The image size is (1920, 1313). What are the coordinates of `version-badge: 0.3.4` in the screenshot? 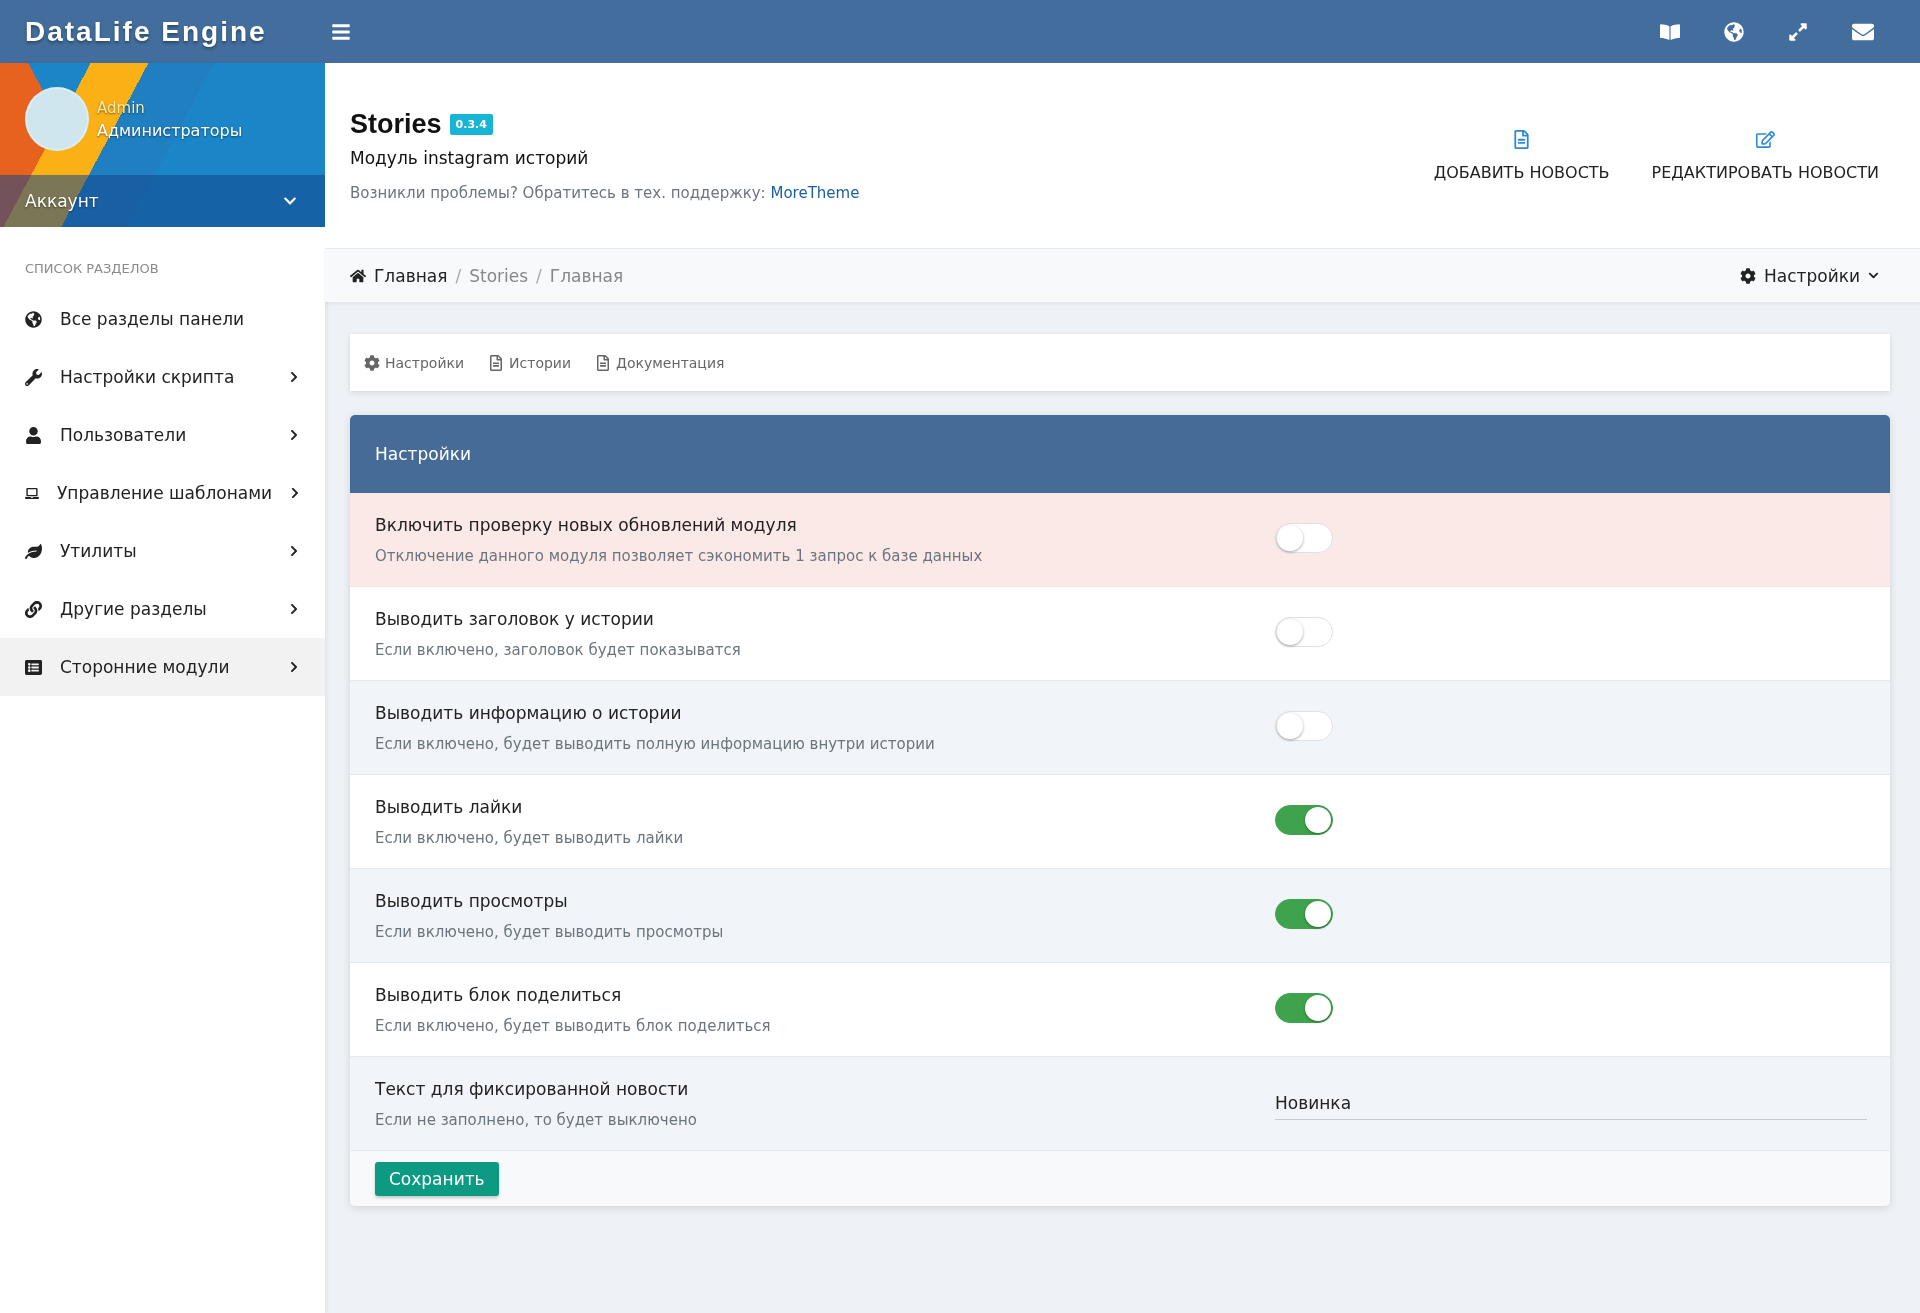 It's located at (471, 124).